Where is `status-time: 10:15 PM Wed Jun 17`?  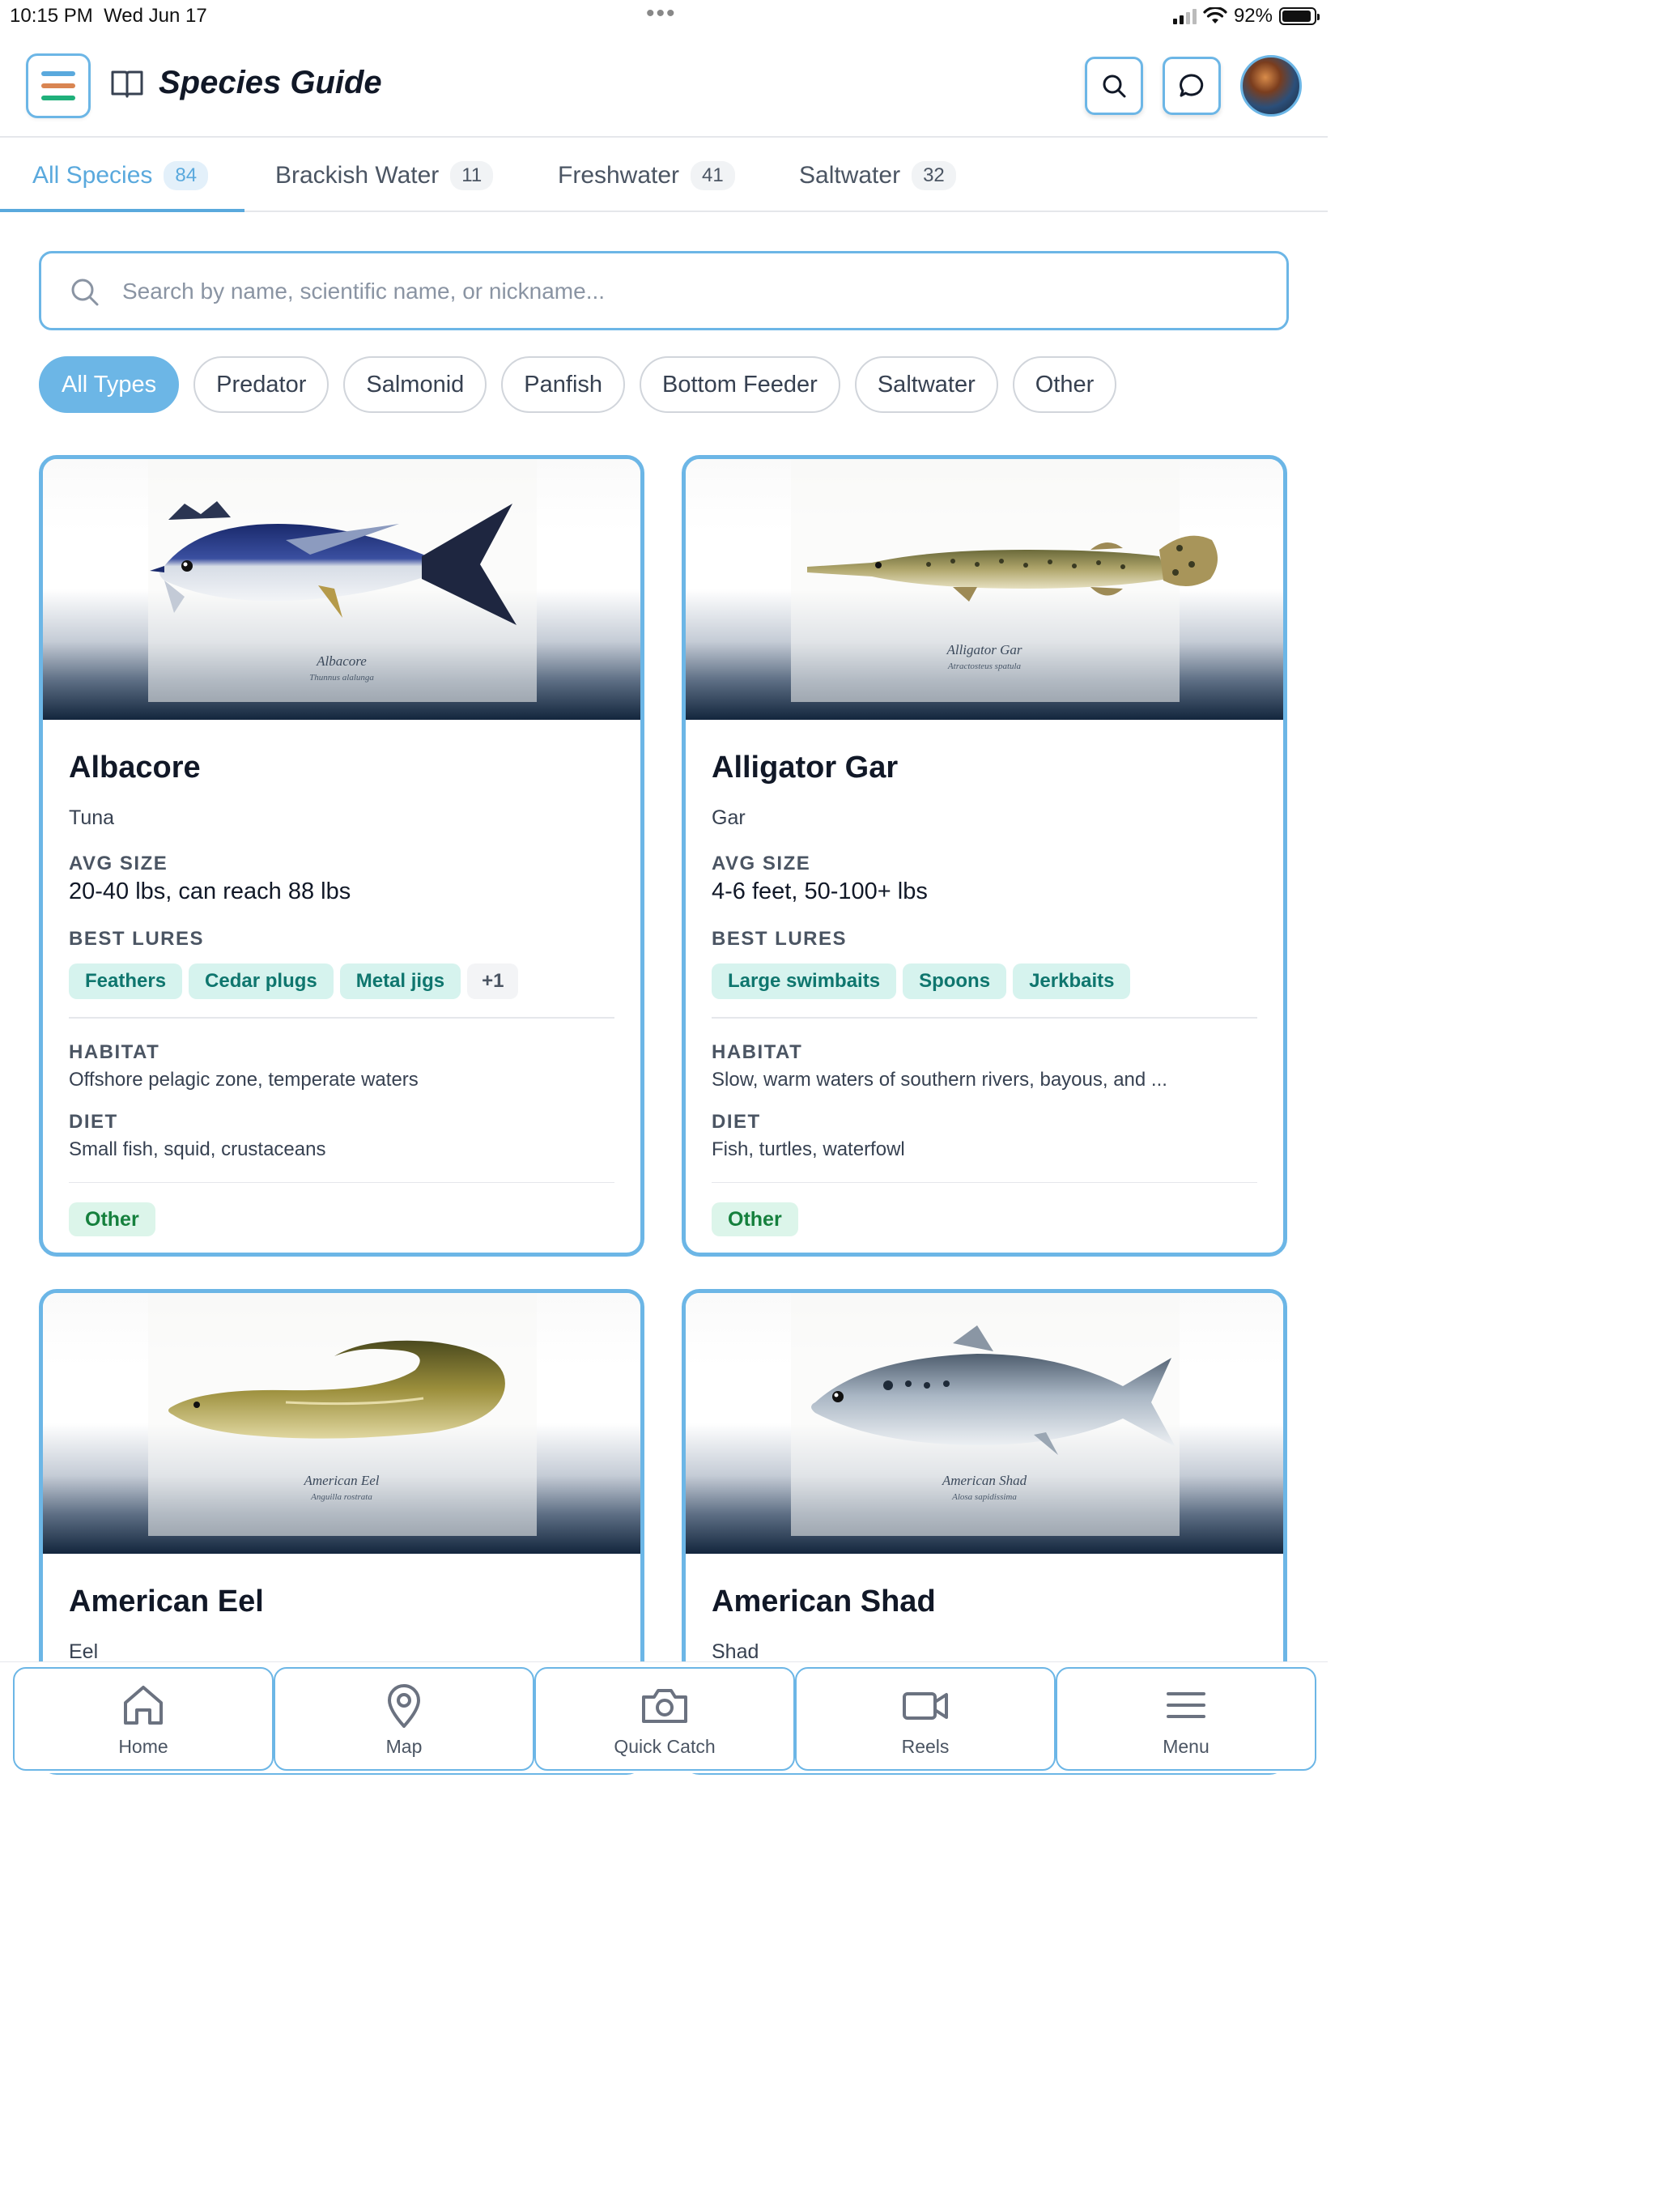 status-time: 10:15 PM Wed Jun 17 is located at coordinates (108, 16).